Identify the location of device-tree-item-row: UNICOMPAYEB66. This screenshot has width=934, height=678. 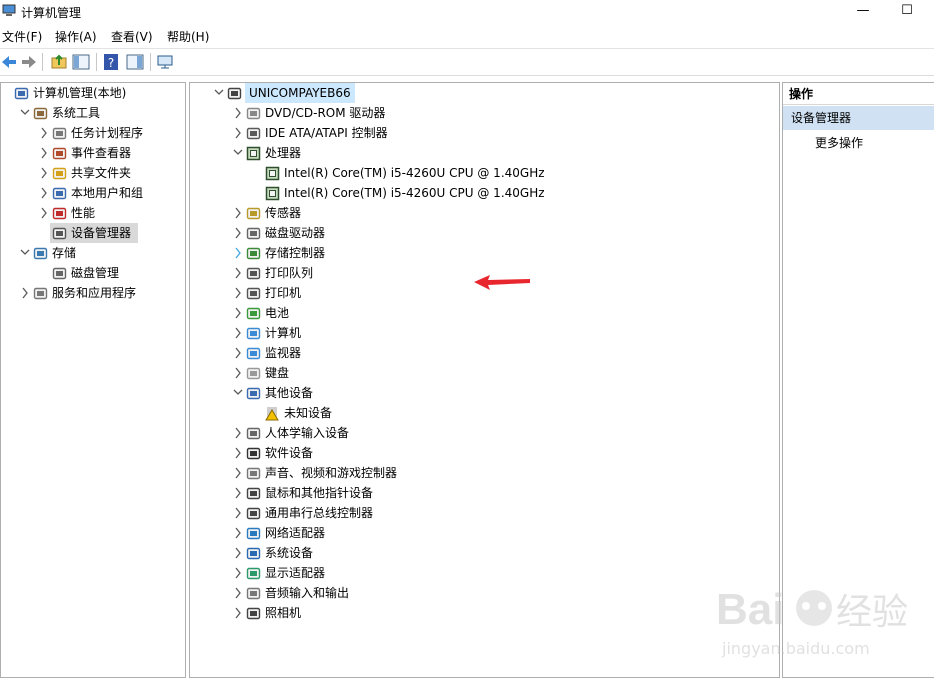
(484, 93).